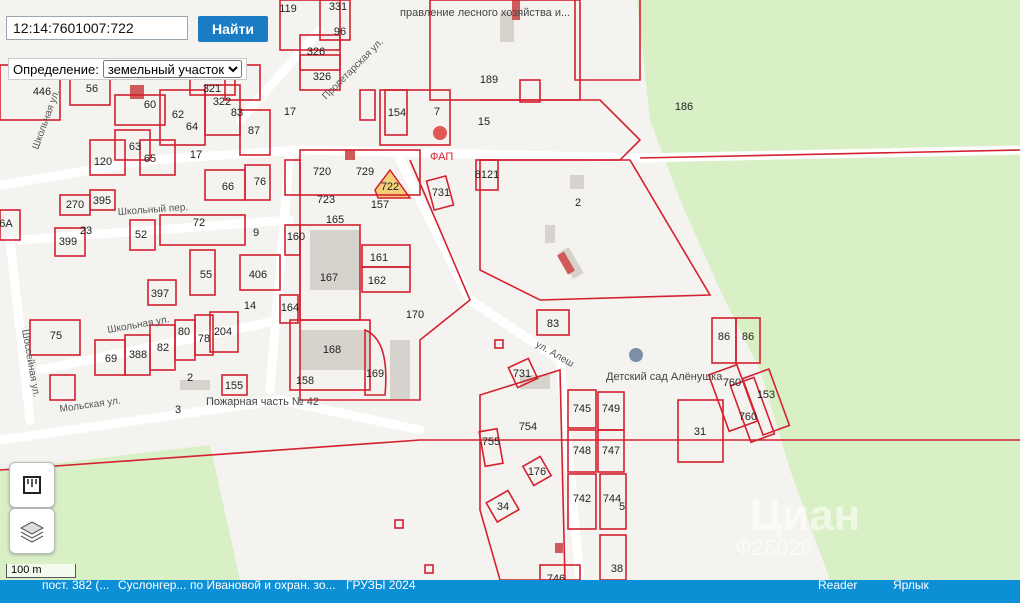 This screenshot has width=1020, height=603. What do you see at coordinates (911, 585) in the screenshot?
I see `taskbar-item: Ярлык` at bounding box center [911, 585].